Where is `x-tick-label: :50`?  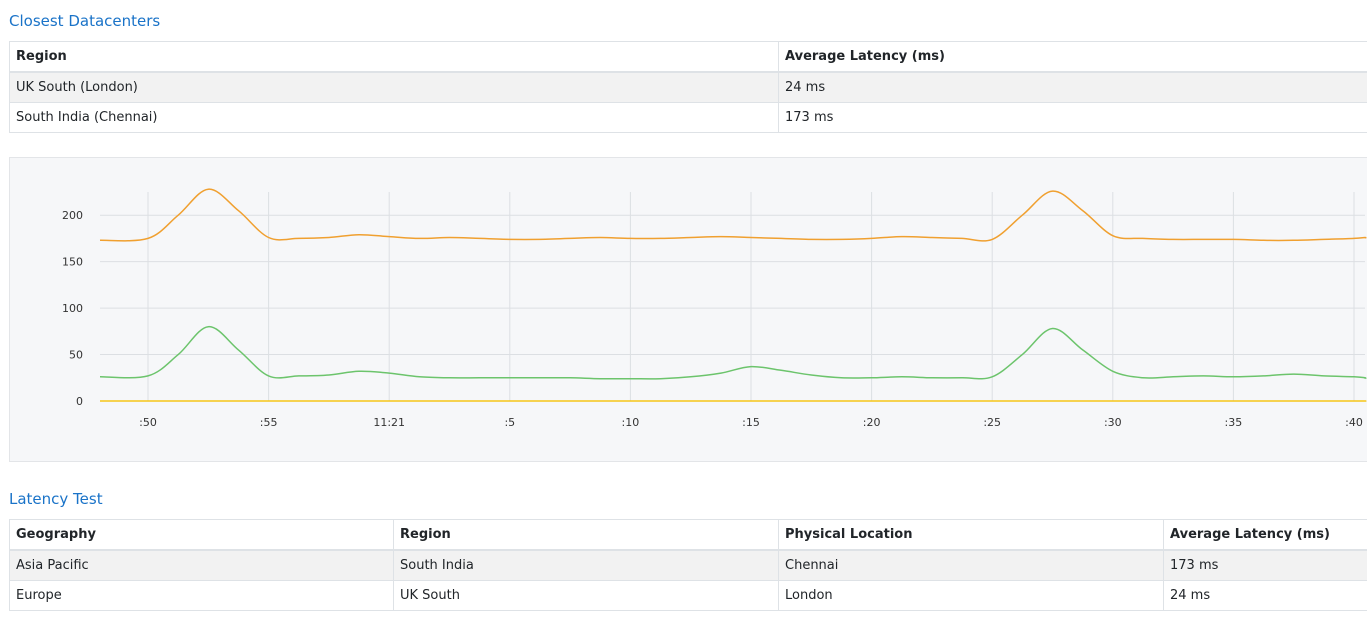
x-tick-label: :50 is located at coordinates (148, 422).